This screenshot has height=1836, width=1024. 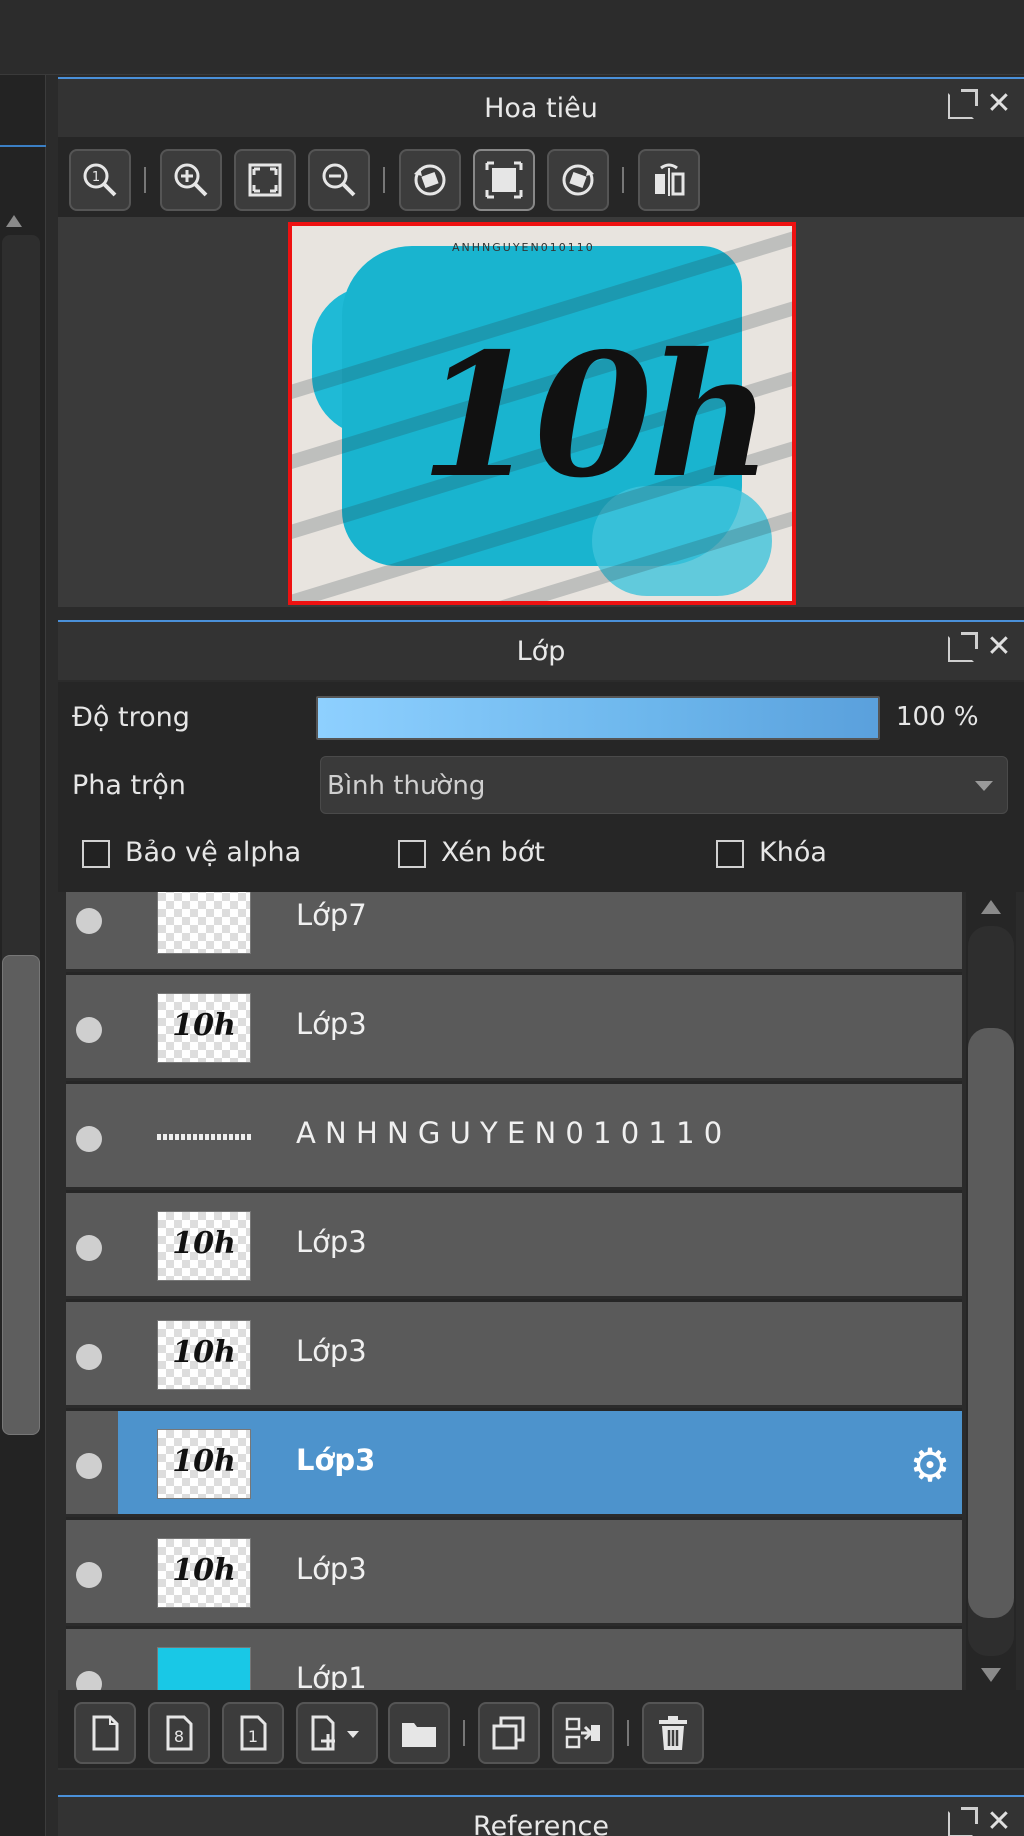 I want to click on layer-row-selected: 10h Lớp3 ⚙, so click(x=514, y=1464).